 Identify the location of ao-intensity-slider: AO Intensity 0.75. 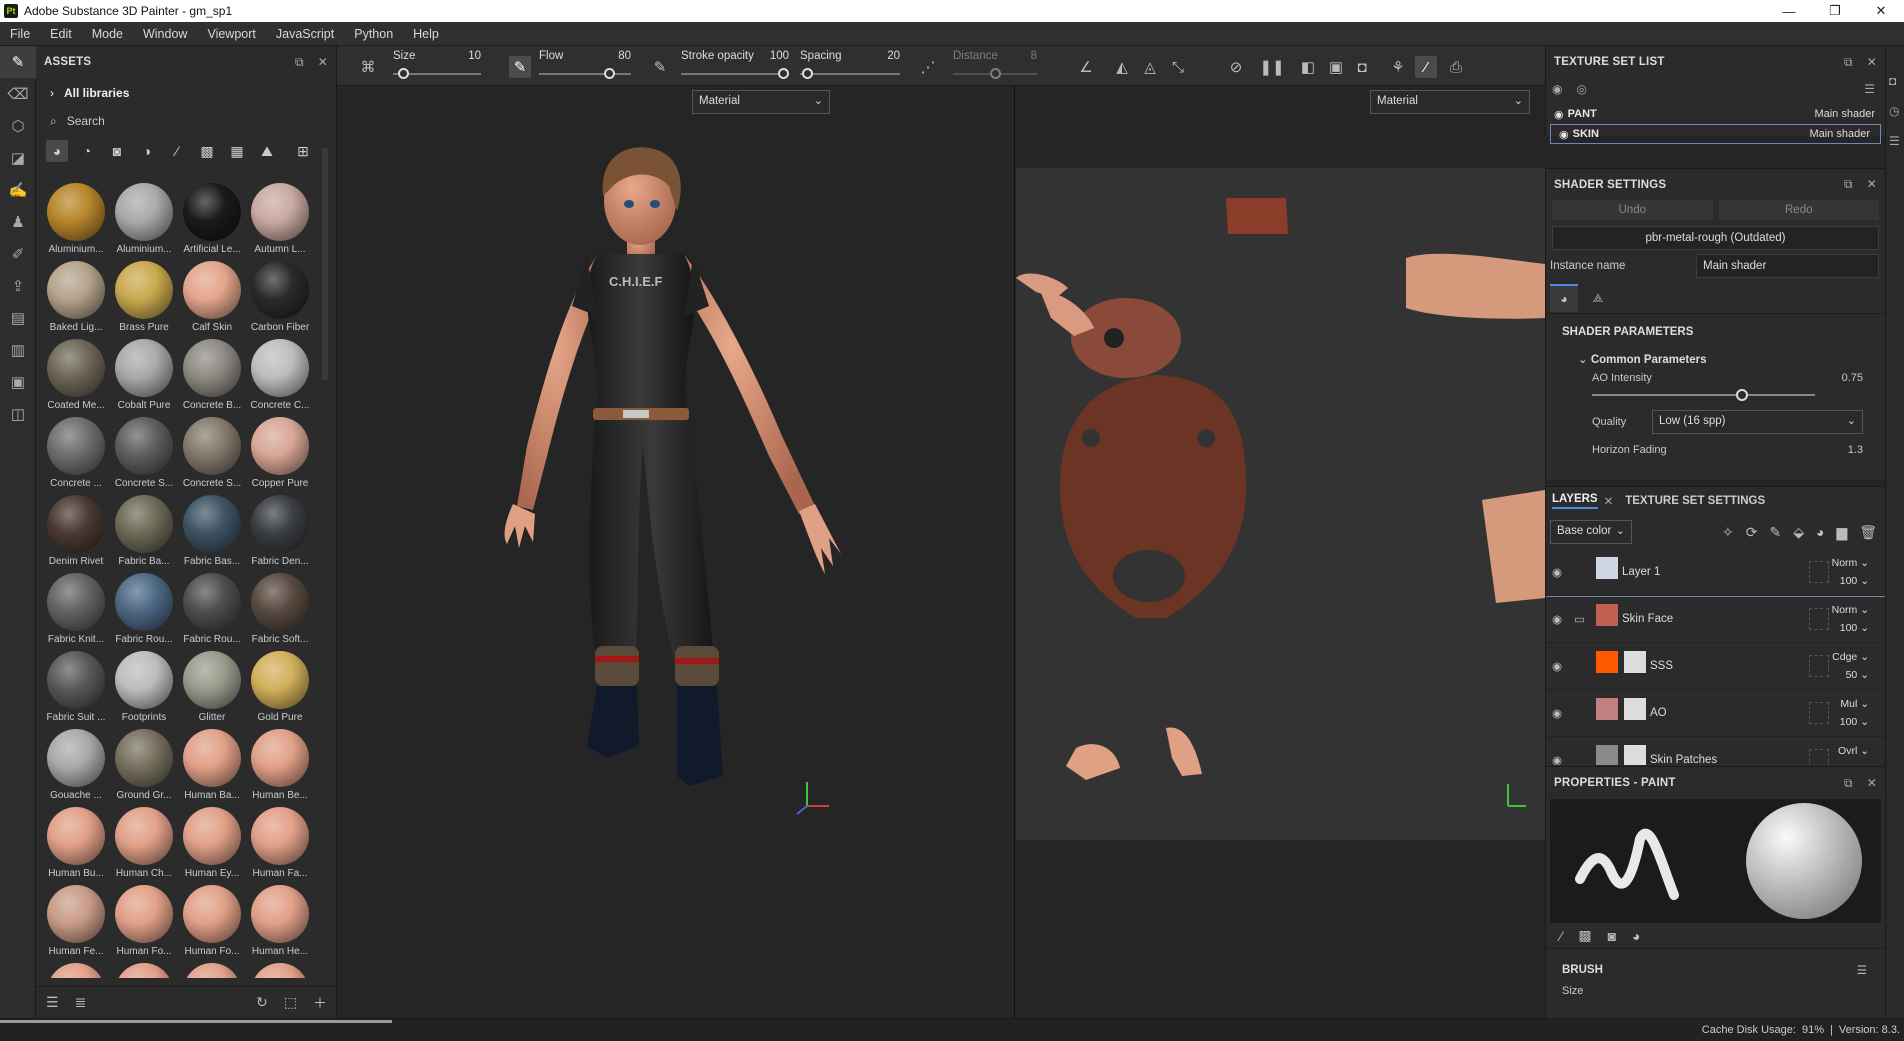
(1727, 387).